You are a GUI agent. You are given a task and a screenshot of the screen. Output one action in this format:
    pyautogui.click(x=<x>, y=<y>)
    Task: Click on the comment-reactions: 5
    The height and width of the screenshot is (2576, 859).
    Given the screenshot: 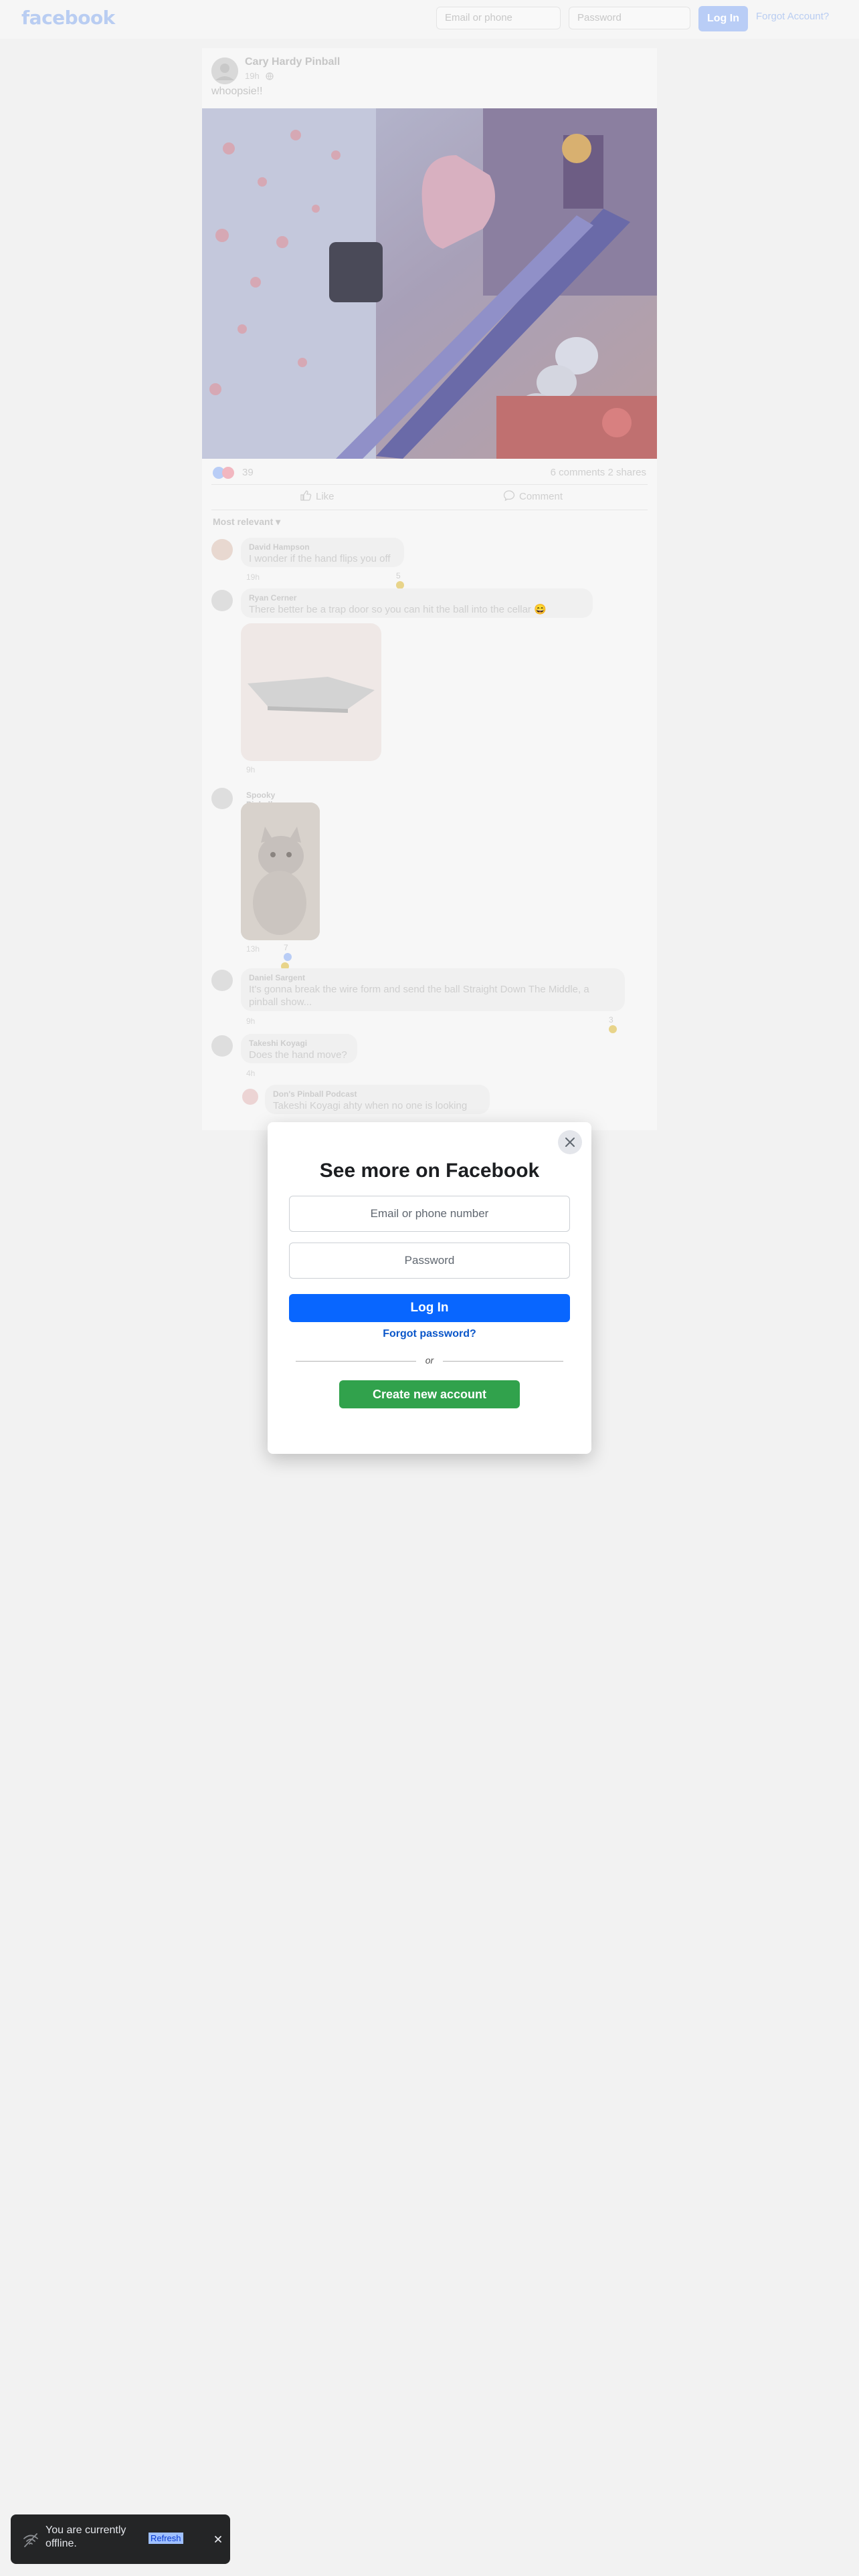 What is the action you would take?
    pyautogui.click(x=400, y=580)
    